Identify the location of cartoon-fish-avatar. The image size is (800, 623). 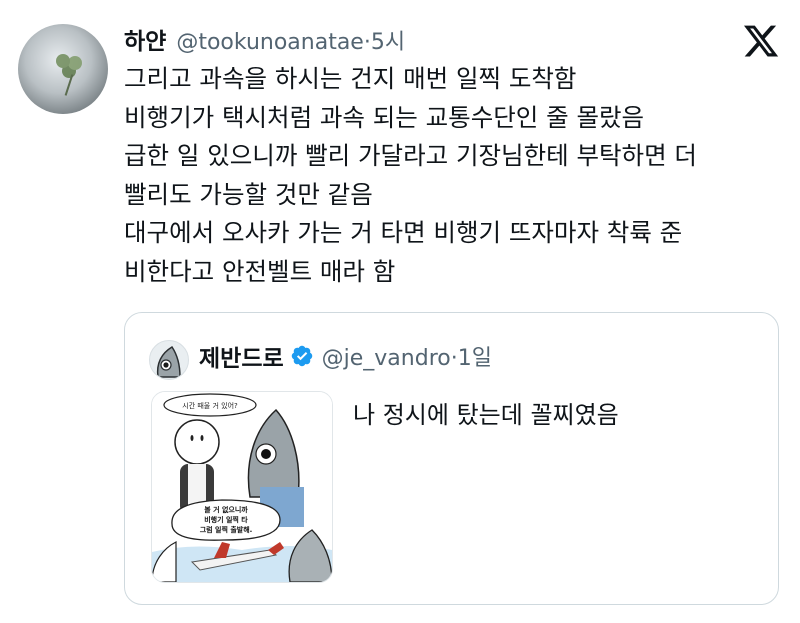
(168, 361).